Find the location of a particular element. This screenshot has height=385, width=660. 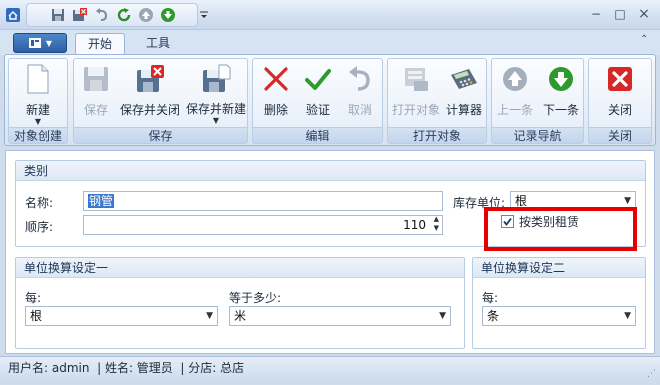

group-close: 关闭 关闭 is located at coordinates (620, 101).